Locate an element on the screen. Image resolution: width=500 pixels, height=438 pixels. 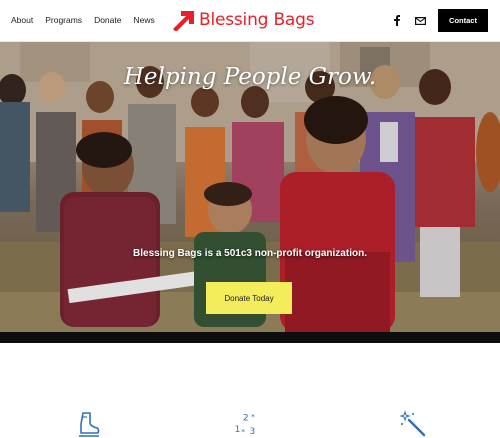
nav-programs: Programs is located at coordinates (63, 20).